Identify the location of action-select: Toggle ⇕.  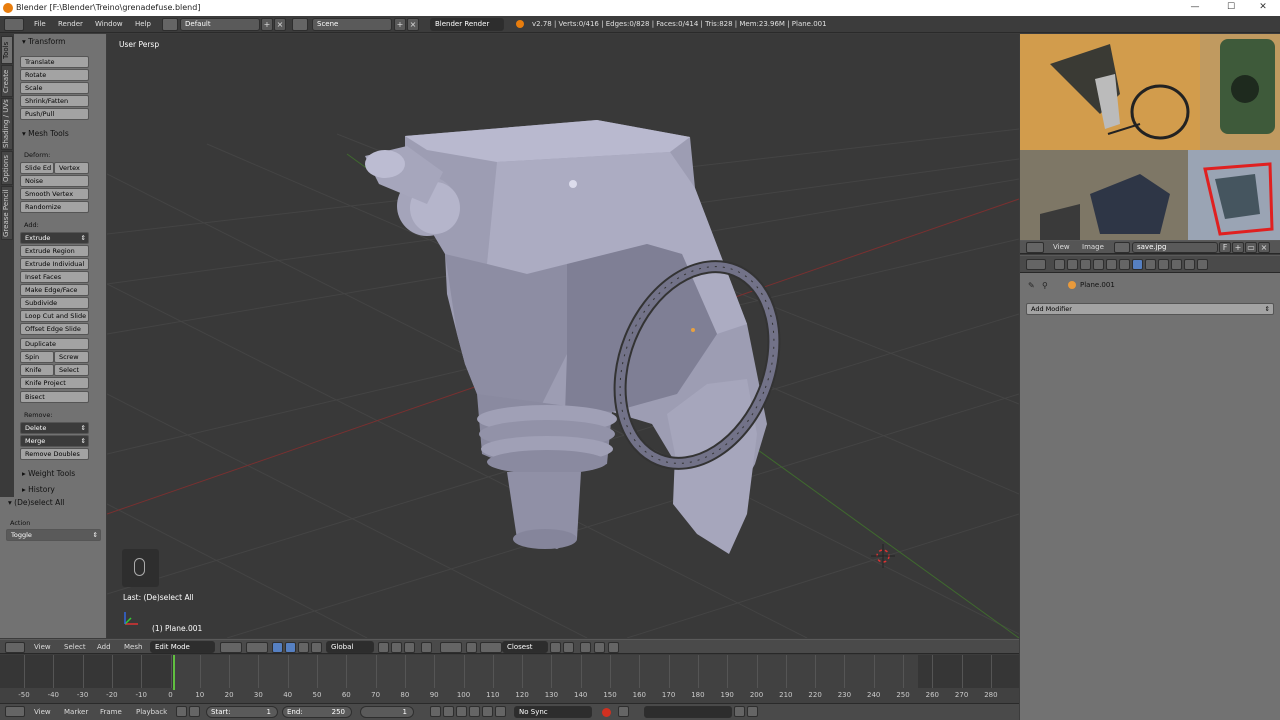
(53, 535).